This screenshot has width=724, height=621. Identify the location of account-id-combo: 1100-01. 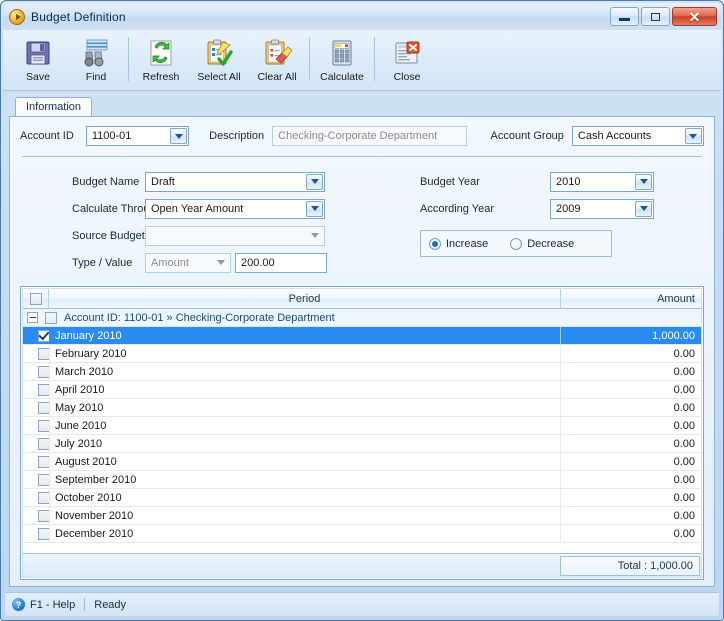
(137, 136).